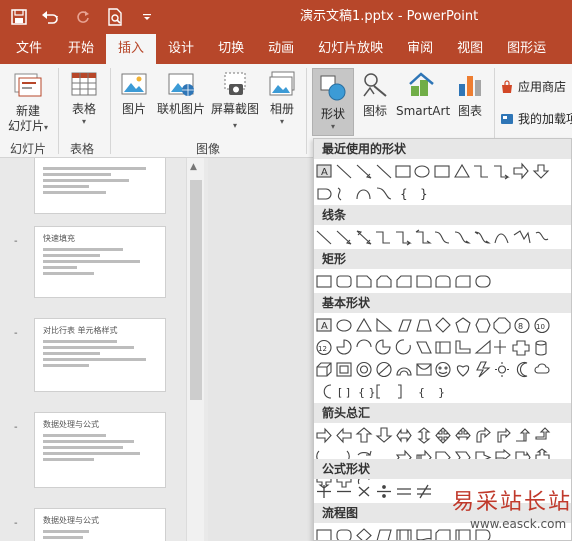  Describe the element at coordinates (332, 114) in the screenshot. I see `shapes-label: 形状` at that location.